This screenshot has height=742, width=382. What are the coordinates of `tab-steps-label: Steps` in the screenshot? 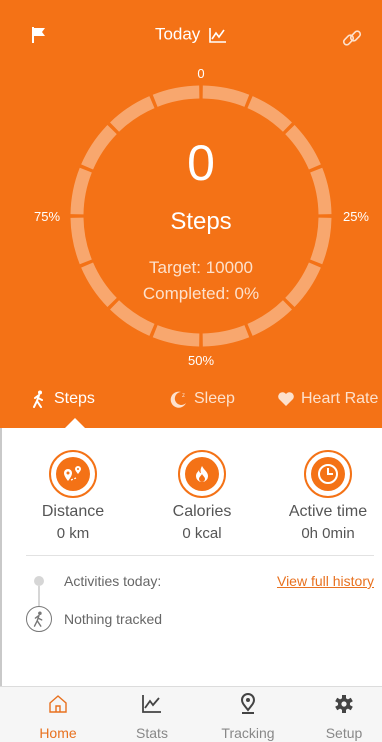 It's located at (74, 398).